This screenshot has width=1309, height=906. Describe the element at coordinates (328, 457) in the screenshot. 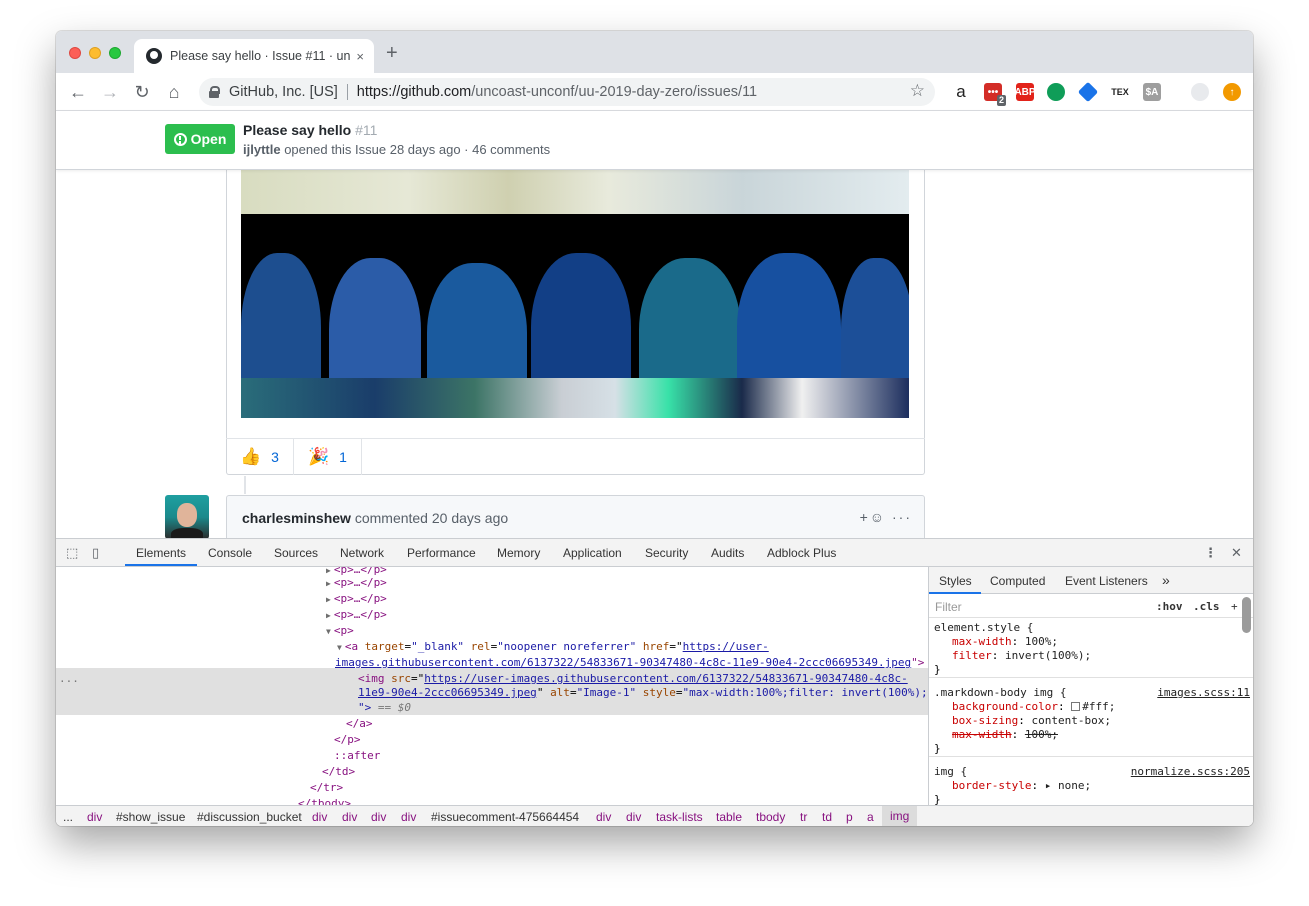

I see `reaction-tada: 🎉 1` at that location.